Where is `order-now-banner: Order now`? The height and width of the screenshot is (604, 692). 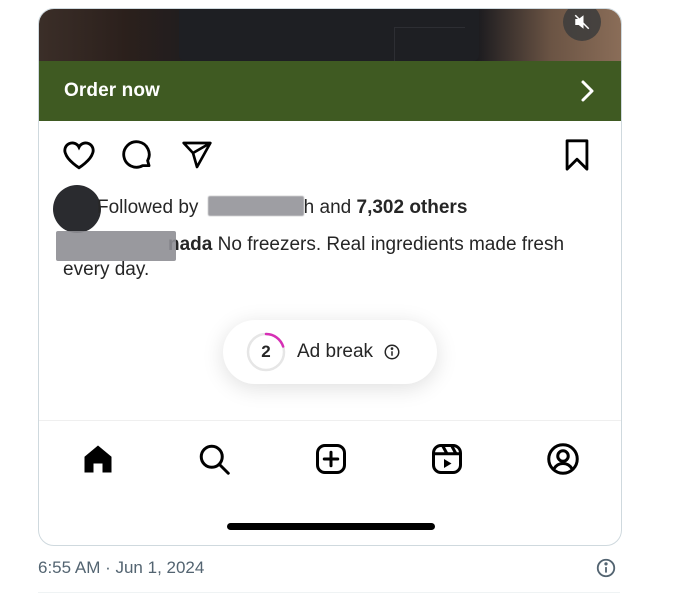
order-now-banner: Order now is located at coordinates (330, 91).